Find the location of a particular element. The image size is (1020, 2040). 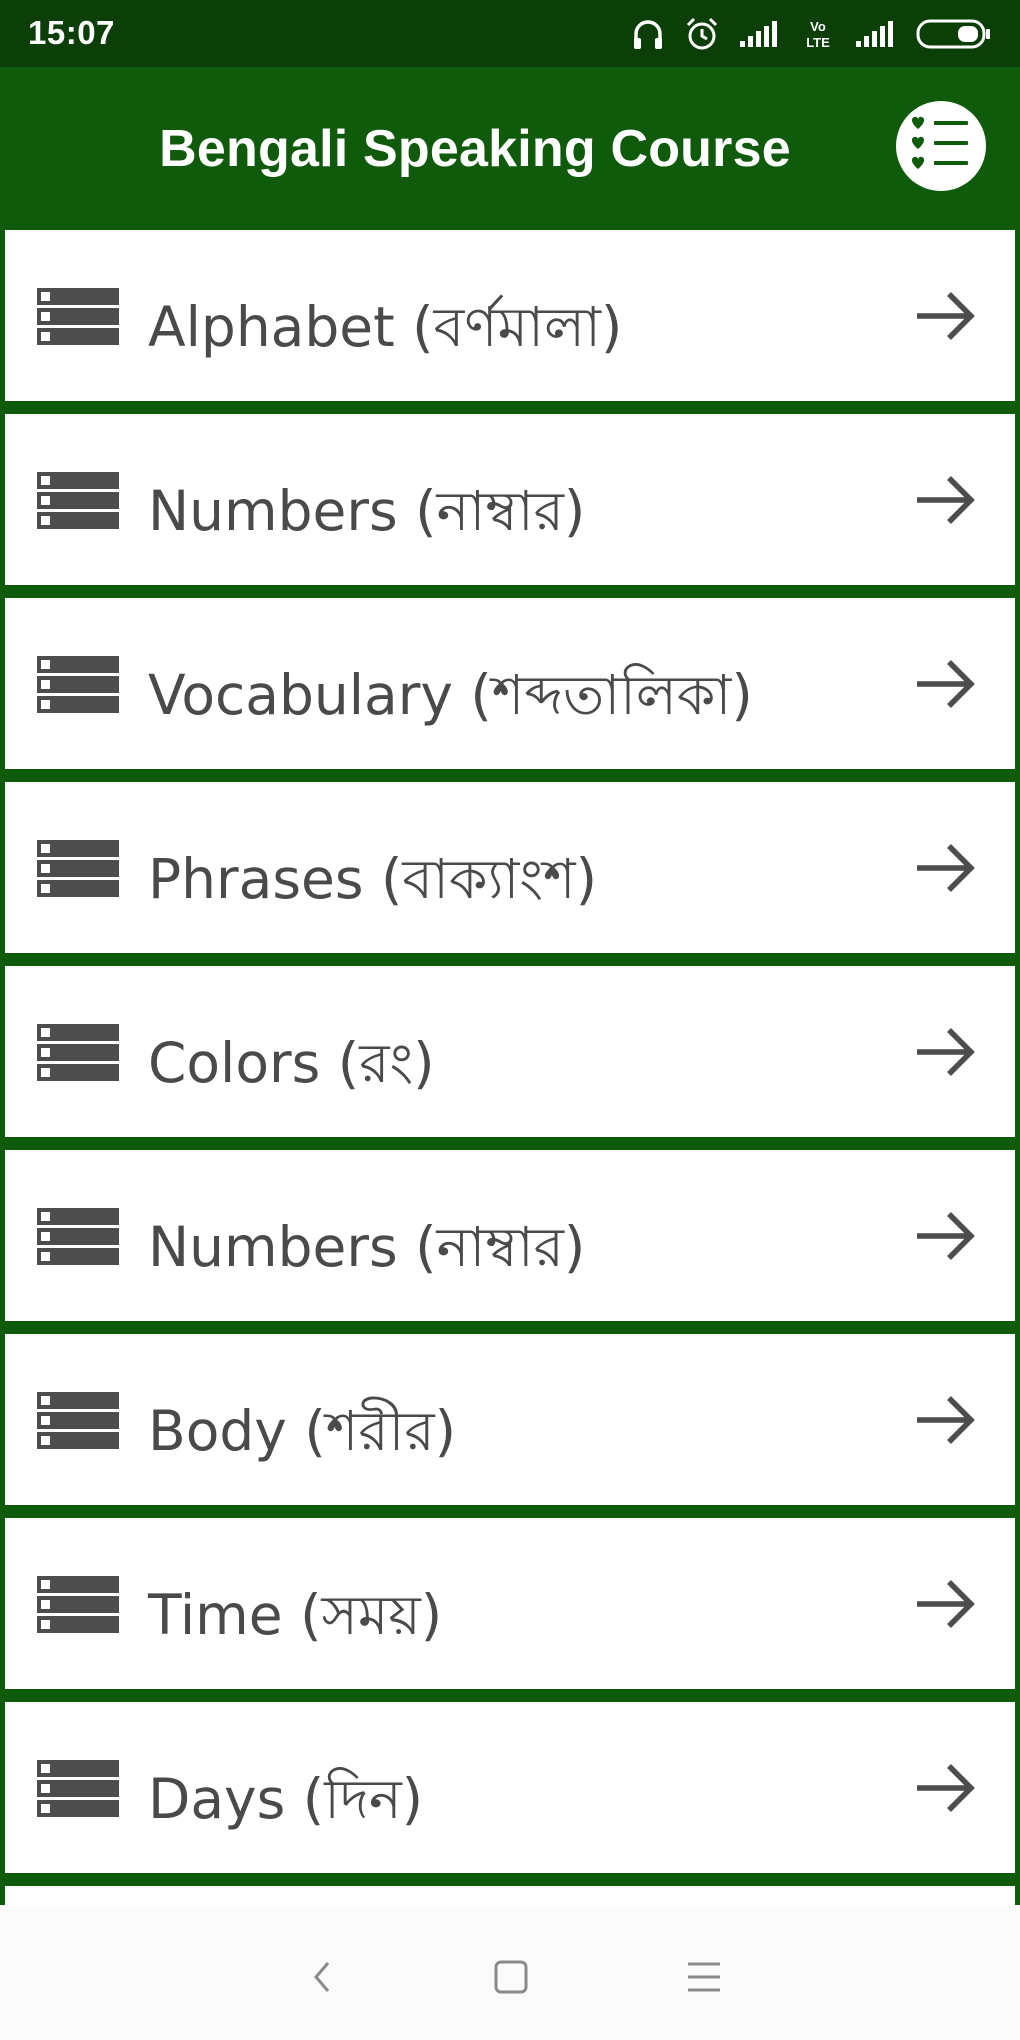

battery-icon is located at coordinates (953, 34).